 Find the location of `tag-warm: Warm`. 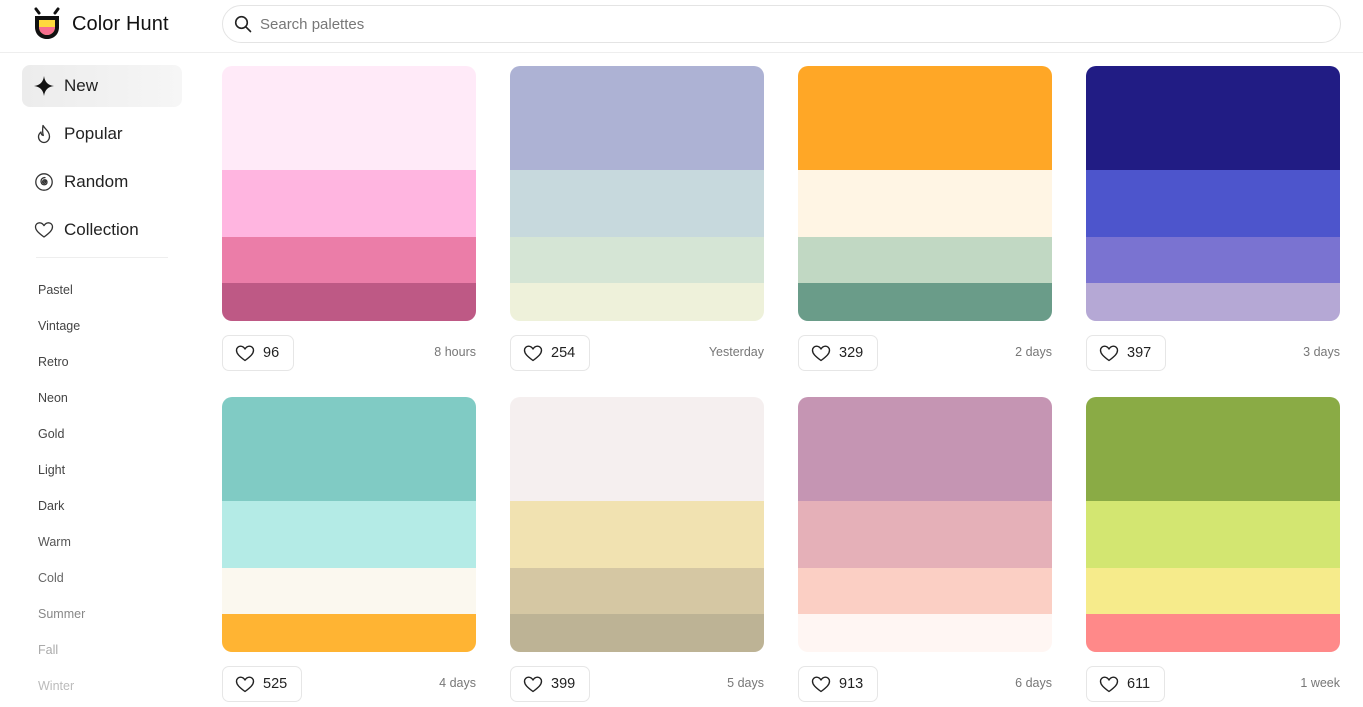

tag-warm: Warm is located at coordinates (102, 542).